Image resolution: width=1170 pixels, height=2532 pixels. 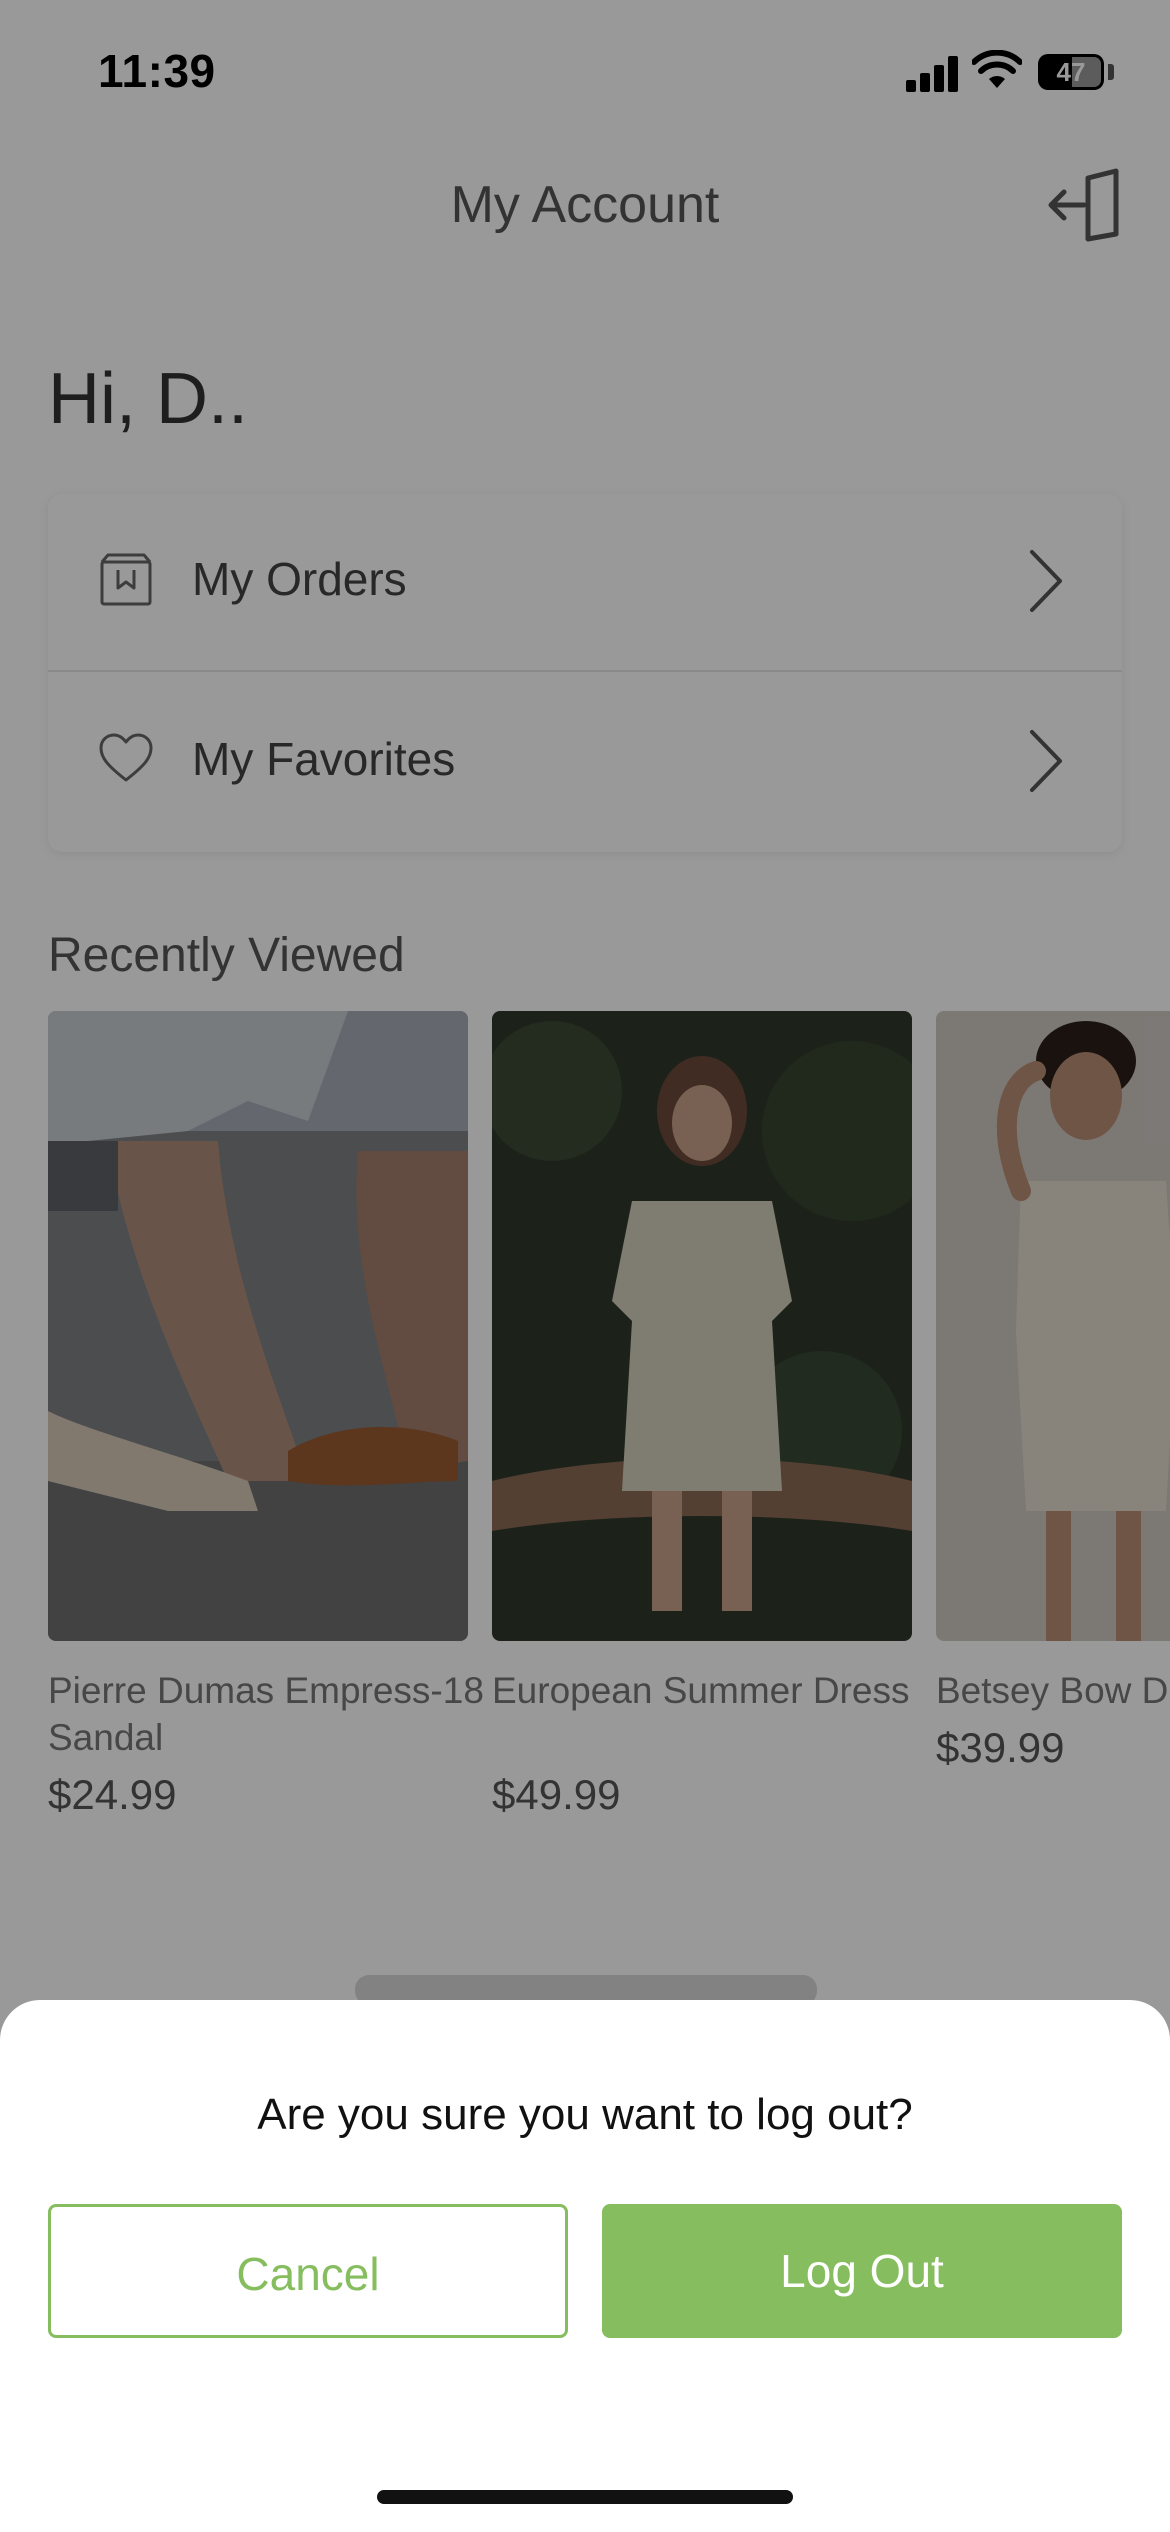 I want to click on logout-question: Are you sure you want to log out?, so click(x=585, y=2114).